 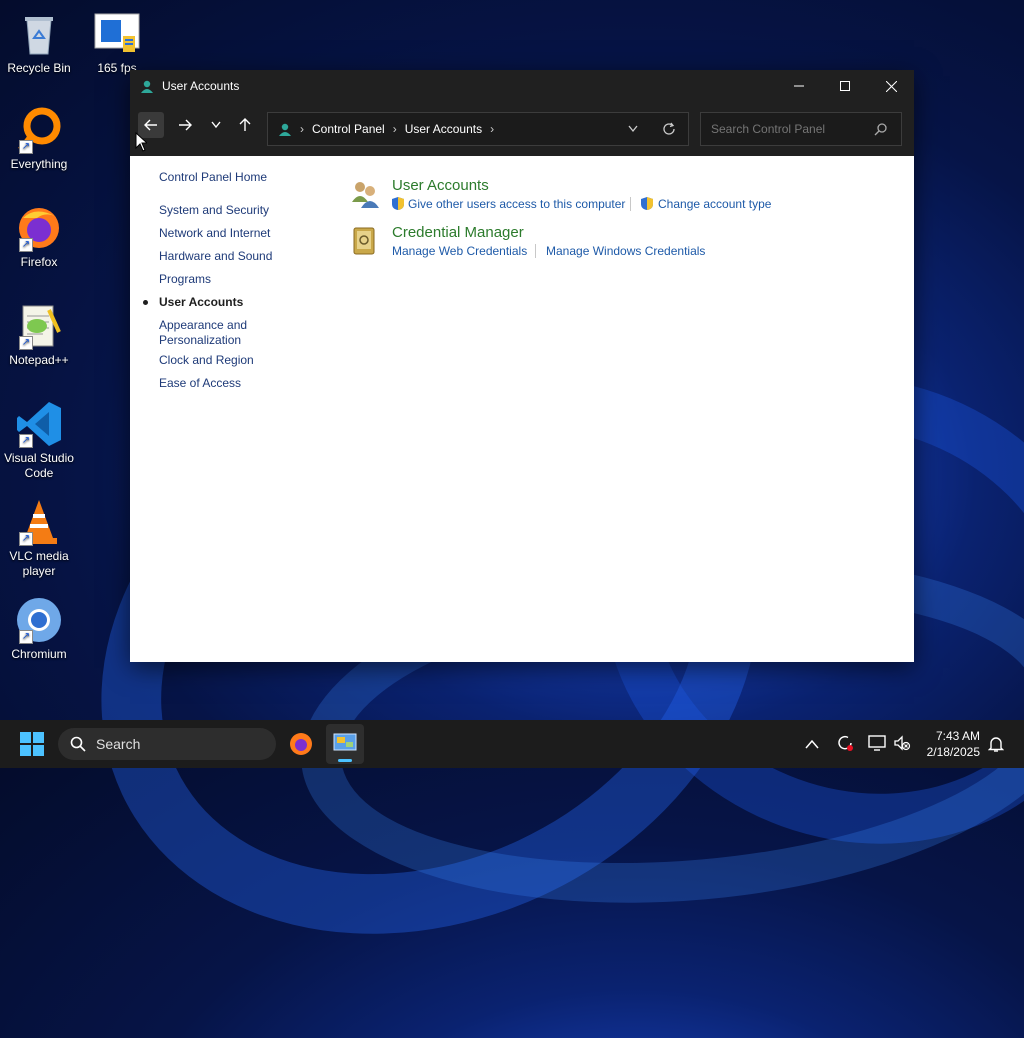 I want to click on search-input, so click(x=786, y=129).